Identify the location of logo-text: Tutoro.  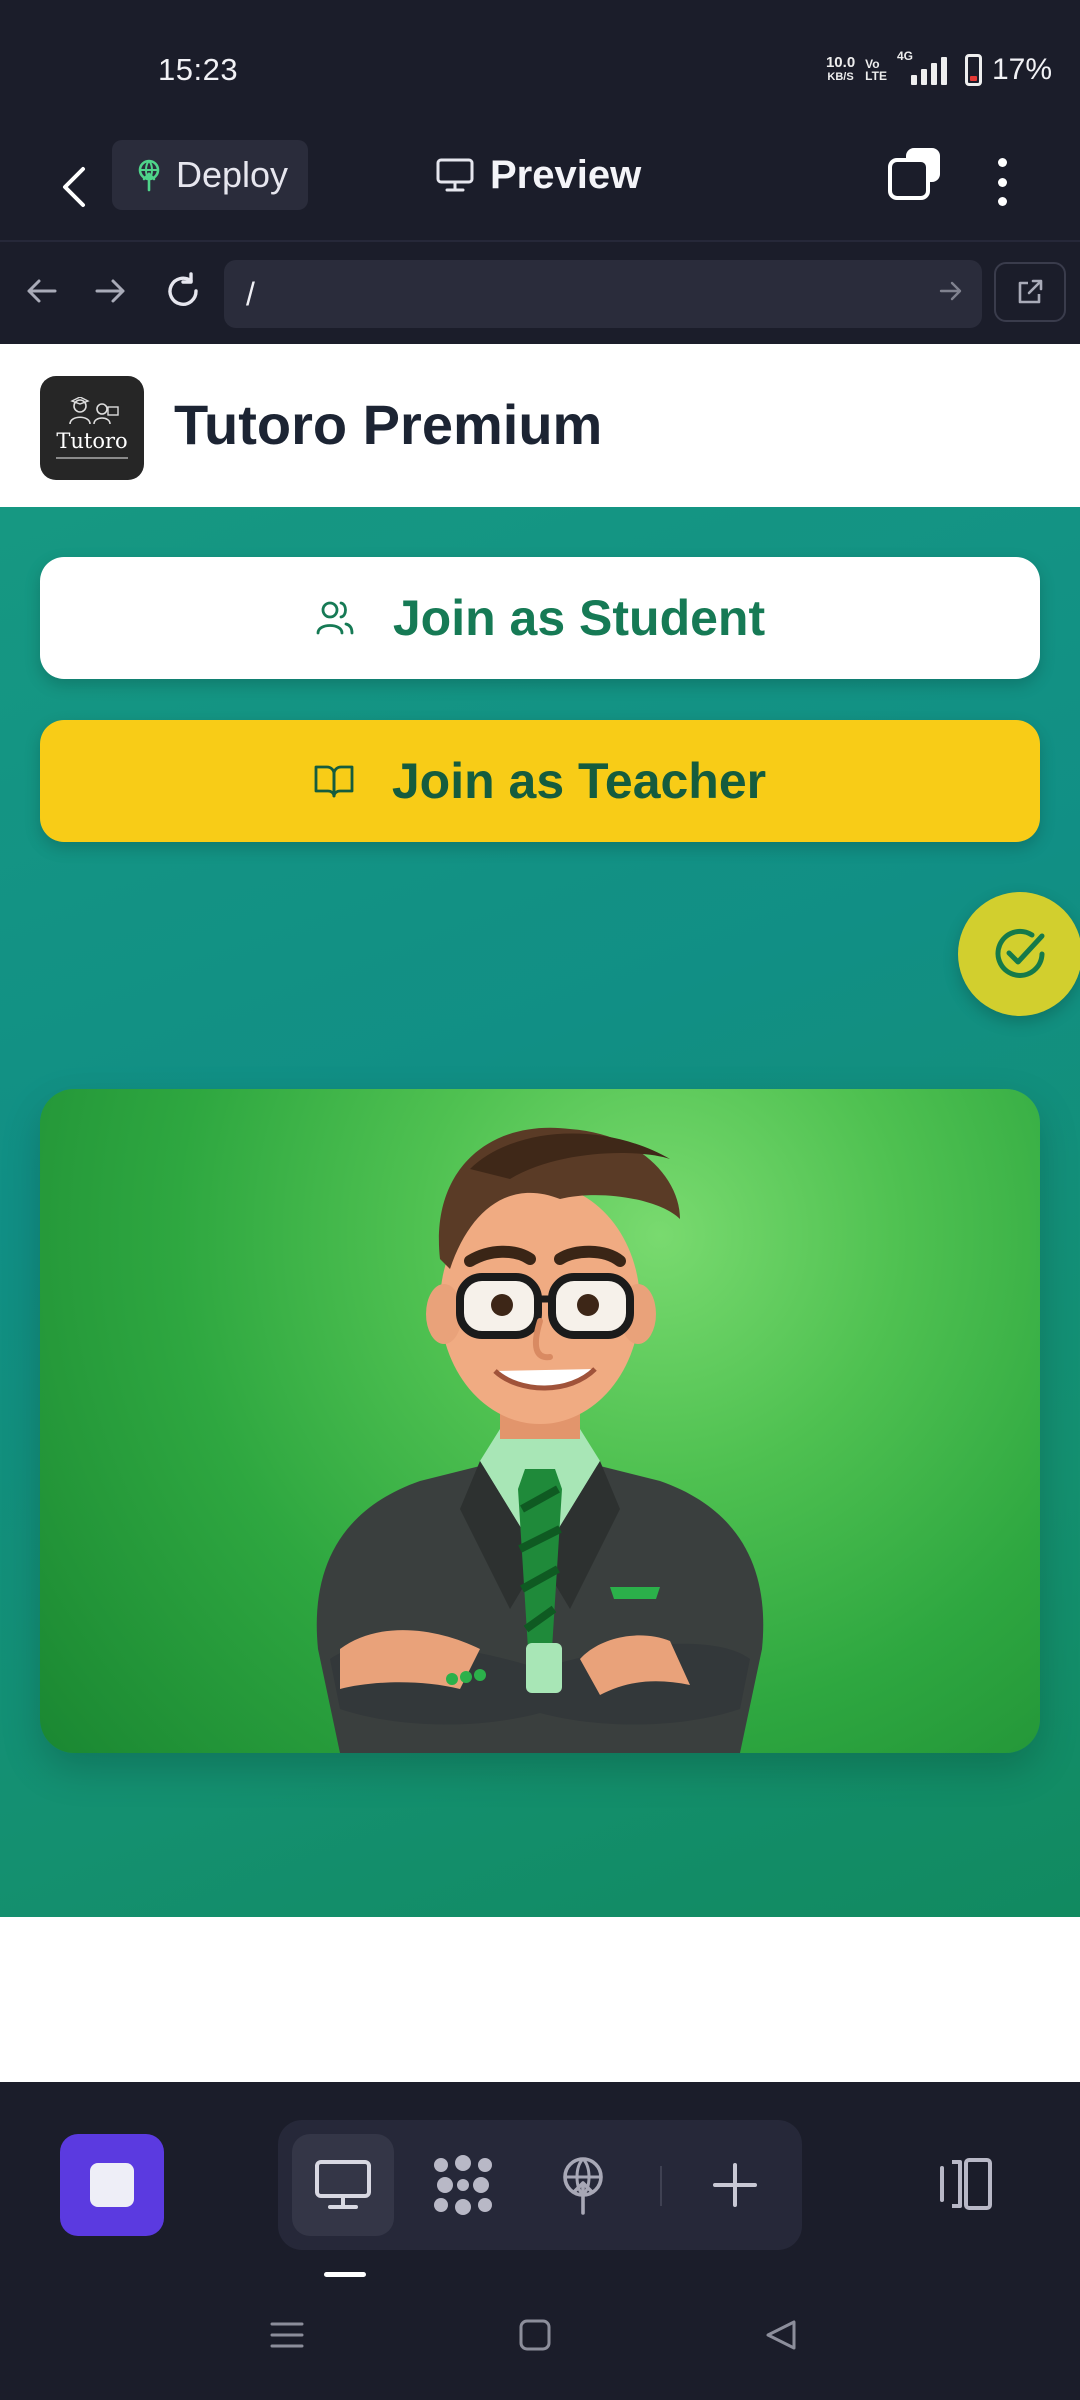
(92, 441).